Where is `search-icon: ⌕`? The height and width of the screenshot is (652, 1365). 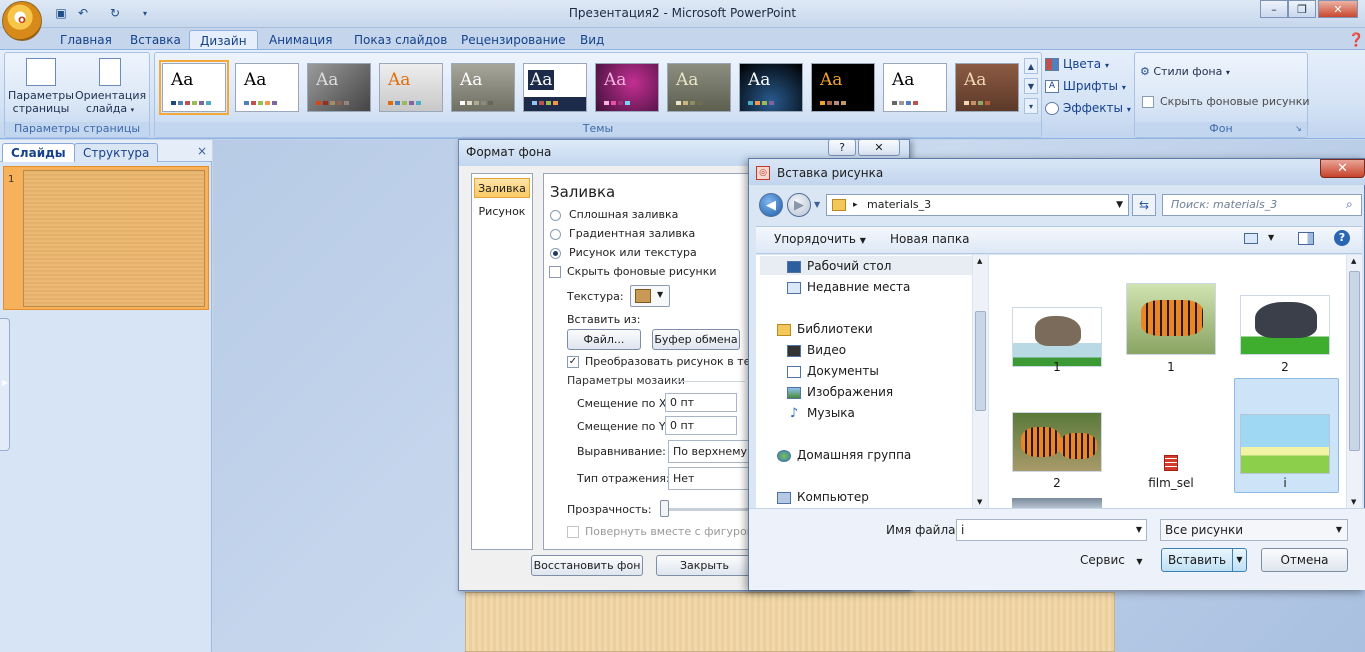
search-icon: ⌕ is located at coordinates (1349, 204).